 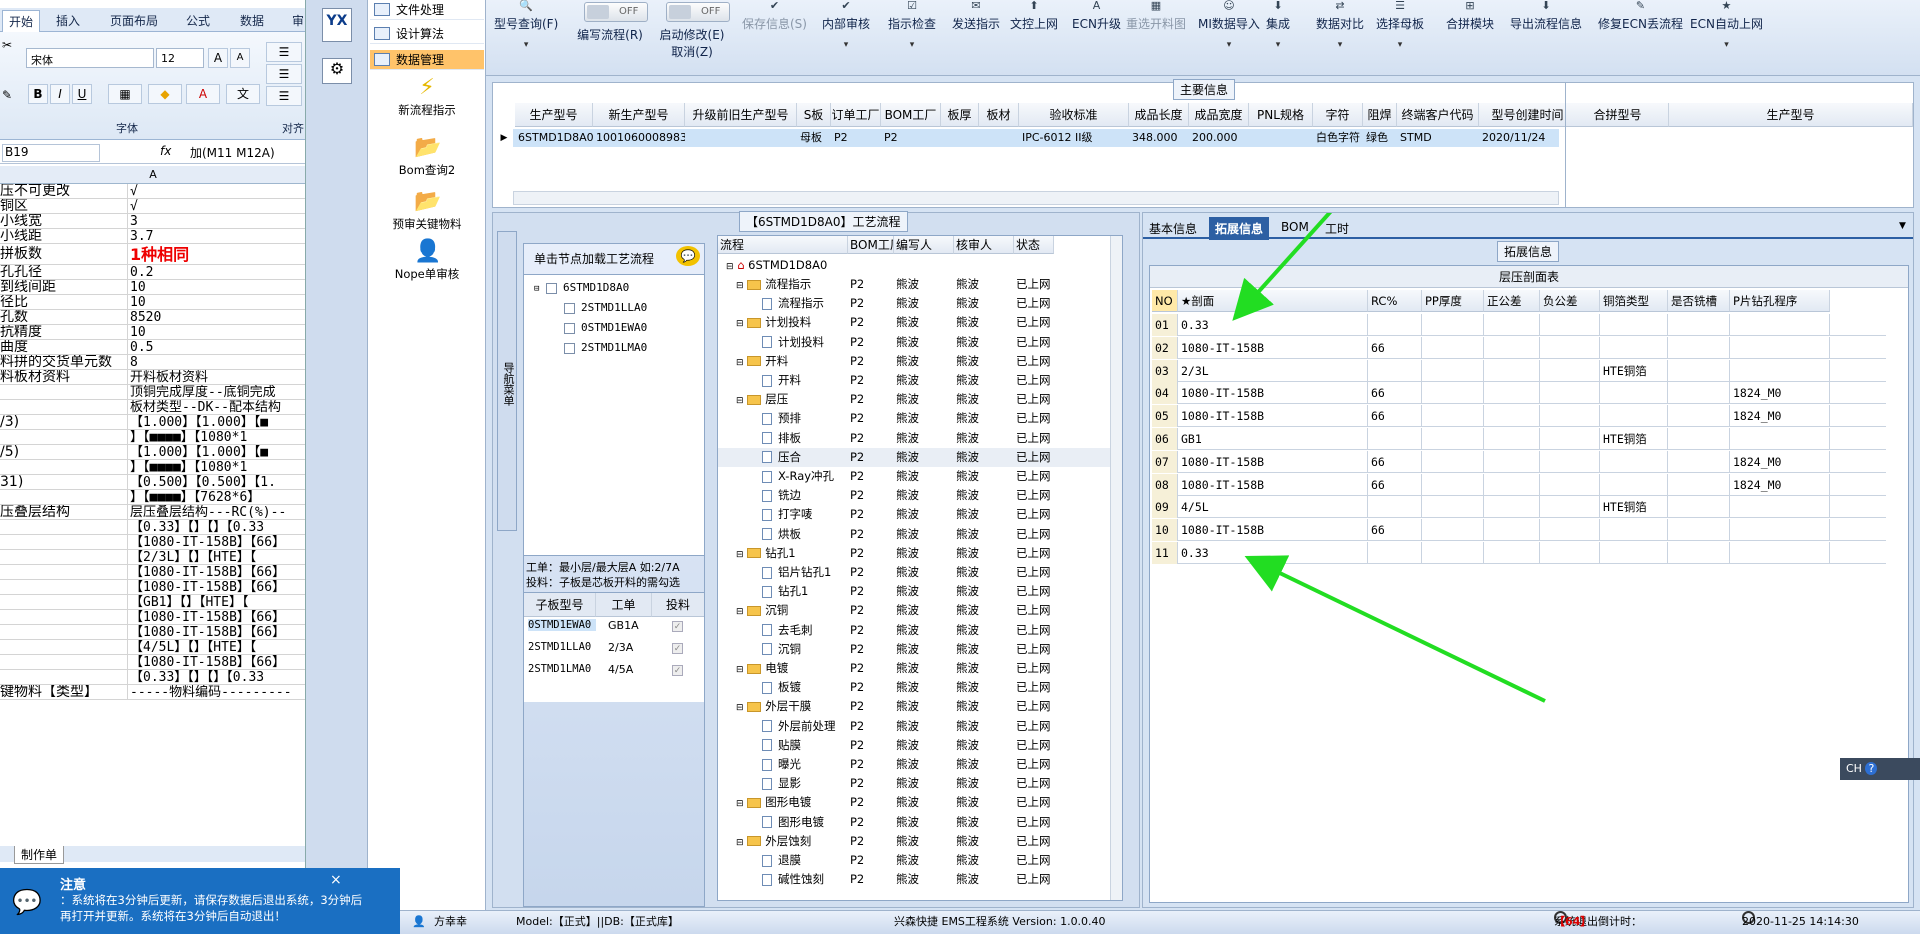 I want to click on toolbar-button-6: ✉ 发送指示, so click(x=976, y=16).